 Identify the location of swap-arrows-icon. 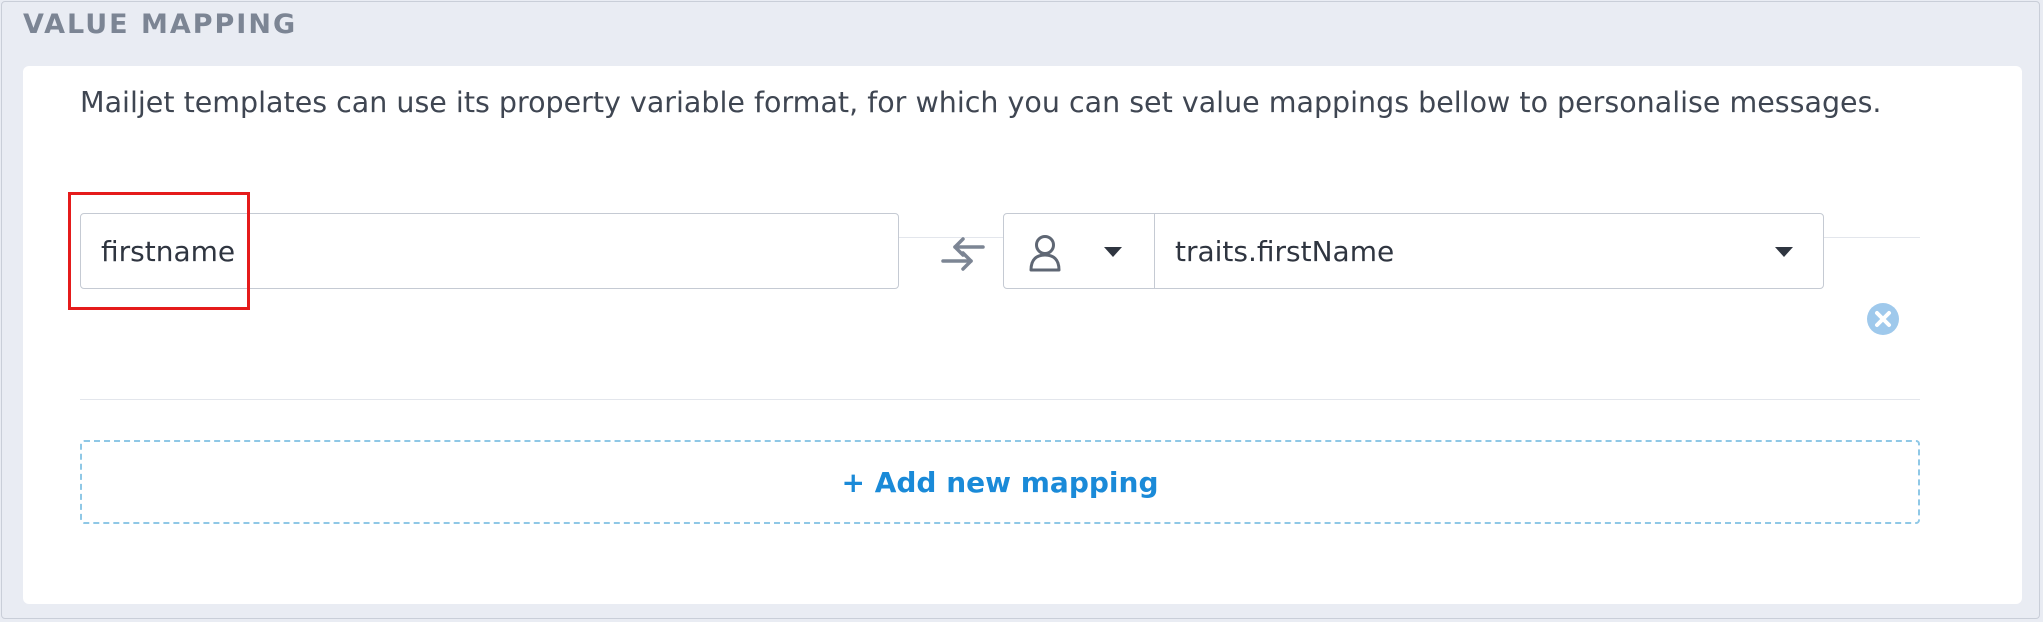
(963, 254).